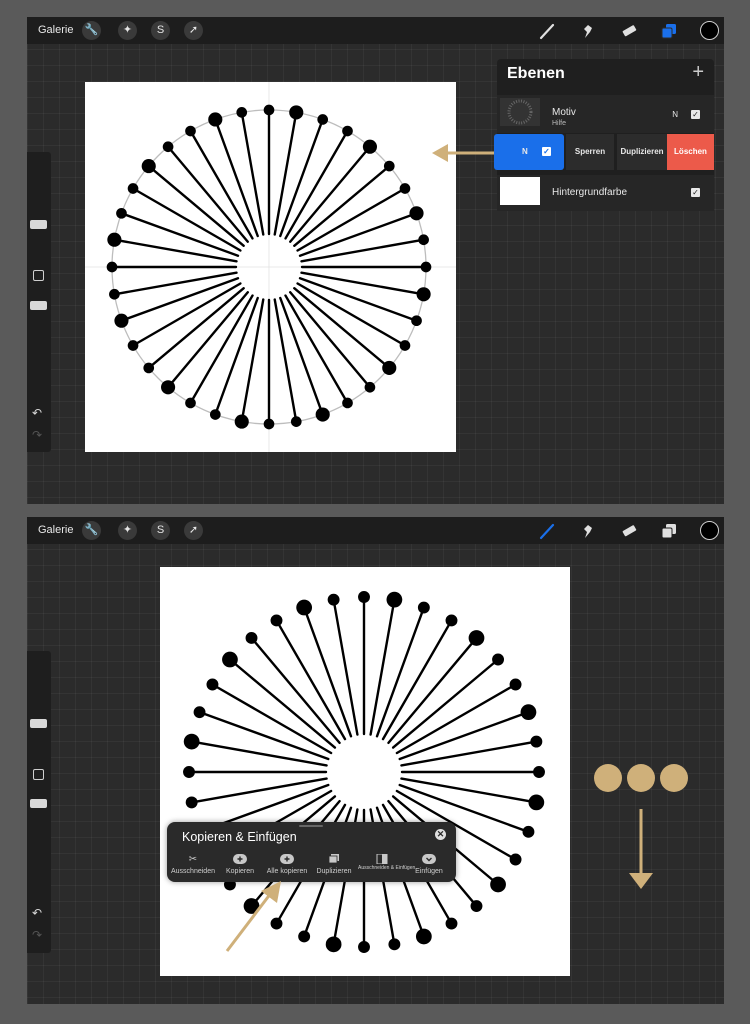 The image size is (750, 1024). I want to click on copy-button: Kopieren, so click(240, 864).